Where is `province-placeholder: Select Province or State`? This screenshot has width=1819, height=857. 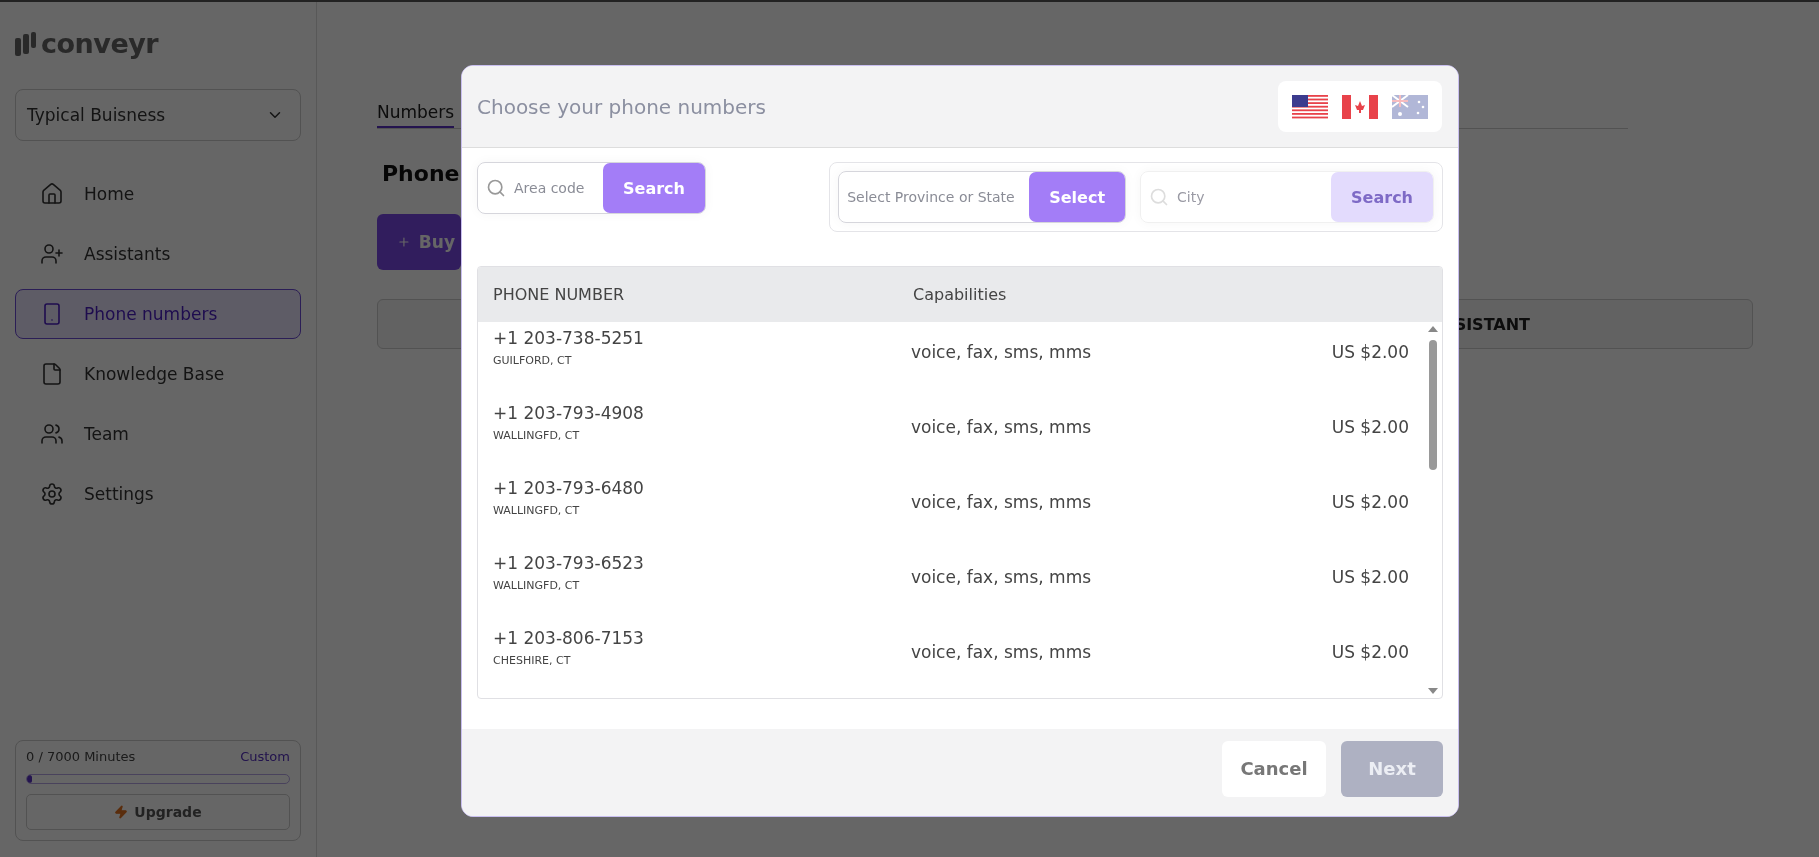 province-placeholder: Select Province or State is located at coordinates (931, 197).